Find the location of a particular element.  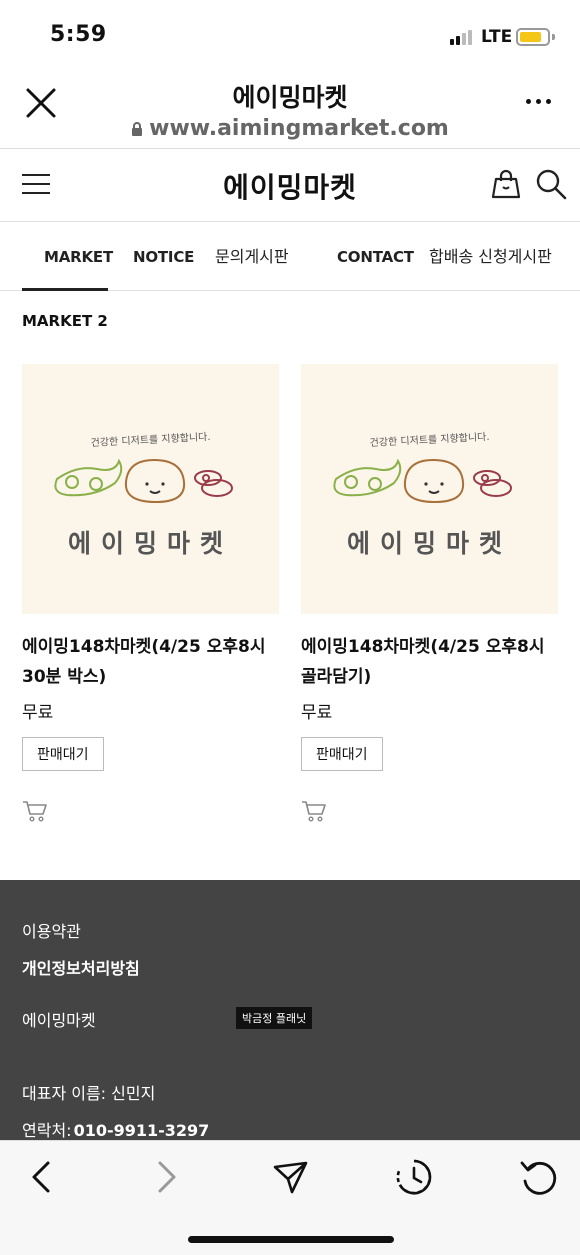

product-title-line2: 골라담기) is located at coordinates (336, 677).